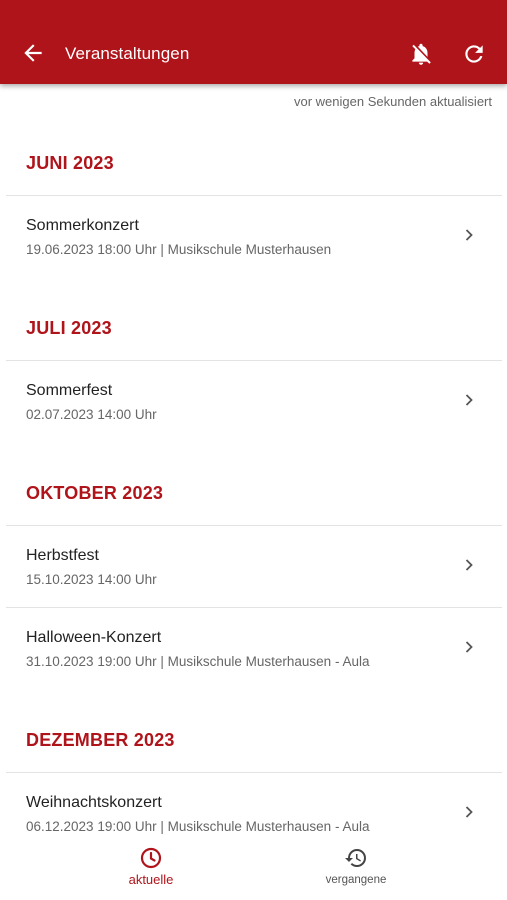 The height and width of the screenshot is (900, 507). Describe the element at coordinates (253, 586) in the screenshot. I see `event-item: Herbstfest 15.10.2023 14:00 Uhr` at that location.